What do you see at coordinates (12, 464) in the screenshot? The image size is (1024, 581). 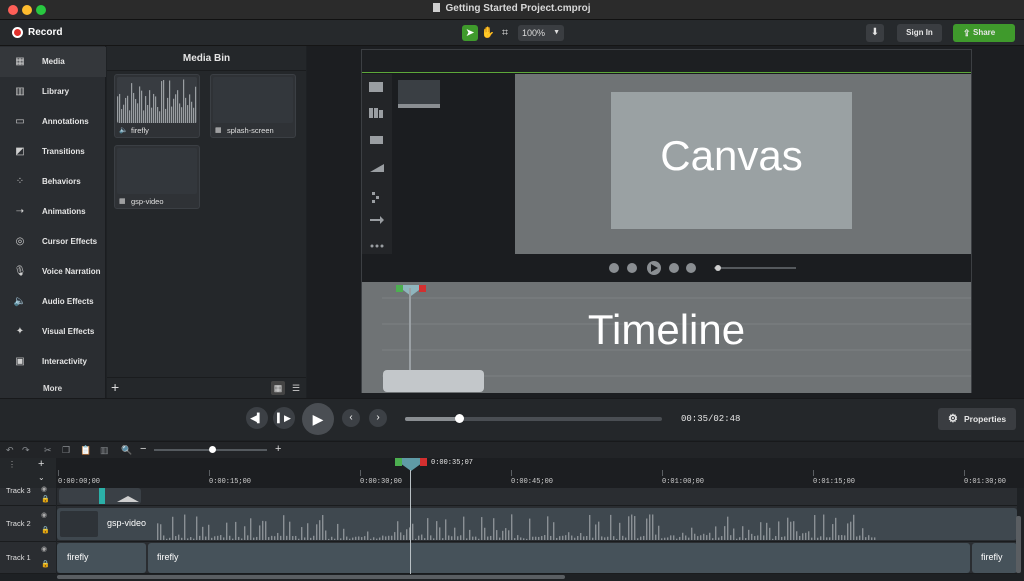 I see `magnet-icon: ⋮` at bounding box center [12, 464].